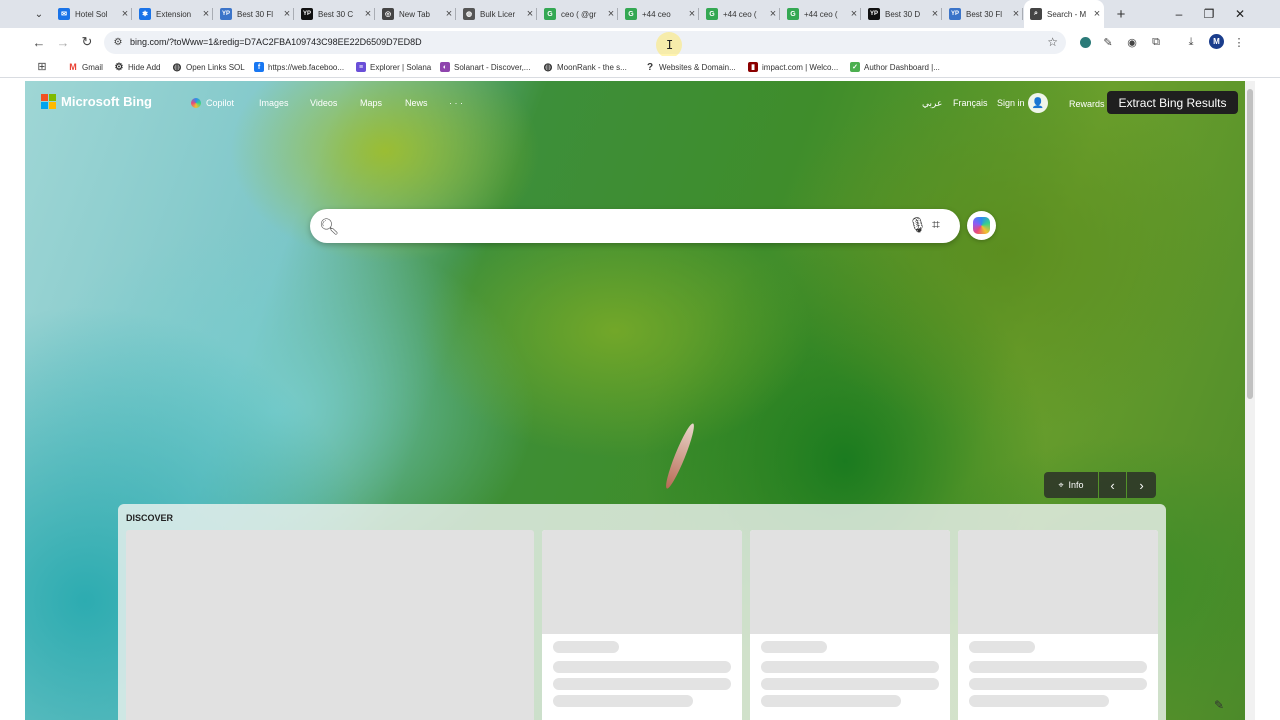  What do you see at coordinates (1209, 14) in the screenshot?
I see `restore-button: ❐` at bounding box center [1209, 14].